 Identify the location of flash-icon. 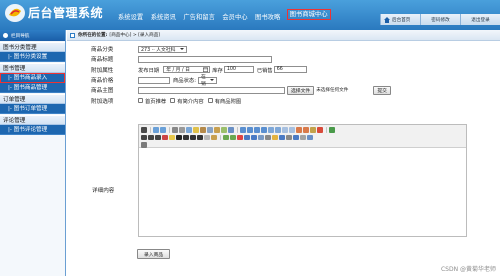
(240, 137).